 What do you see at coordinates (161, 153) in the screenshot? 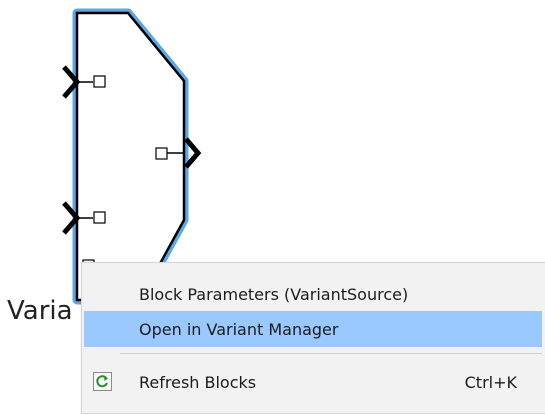
I see `output-port-terminal` at bounding box center [161, 153].